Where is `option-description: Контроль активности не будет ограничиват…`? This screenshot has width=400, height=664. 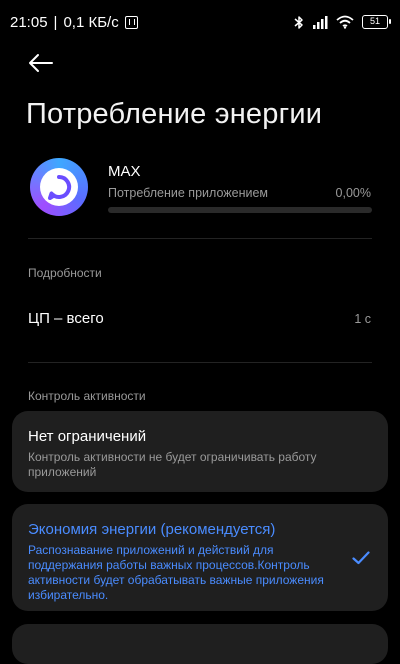 option-description: Контроль активности не будет ограничиват… is located at coordinates (172, 464).